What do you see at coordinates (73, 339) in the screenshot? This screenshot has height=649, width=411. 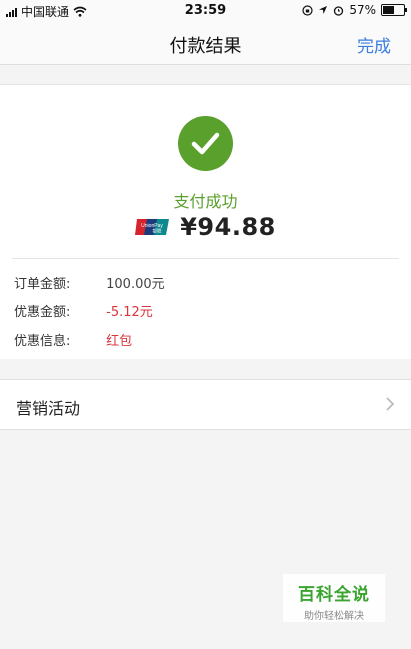 I see `detail-row-discount-info: 优惠信息: 红包` at bounding box center [73, 339].